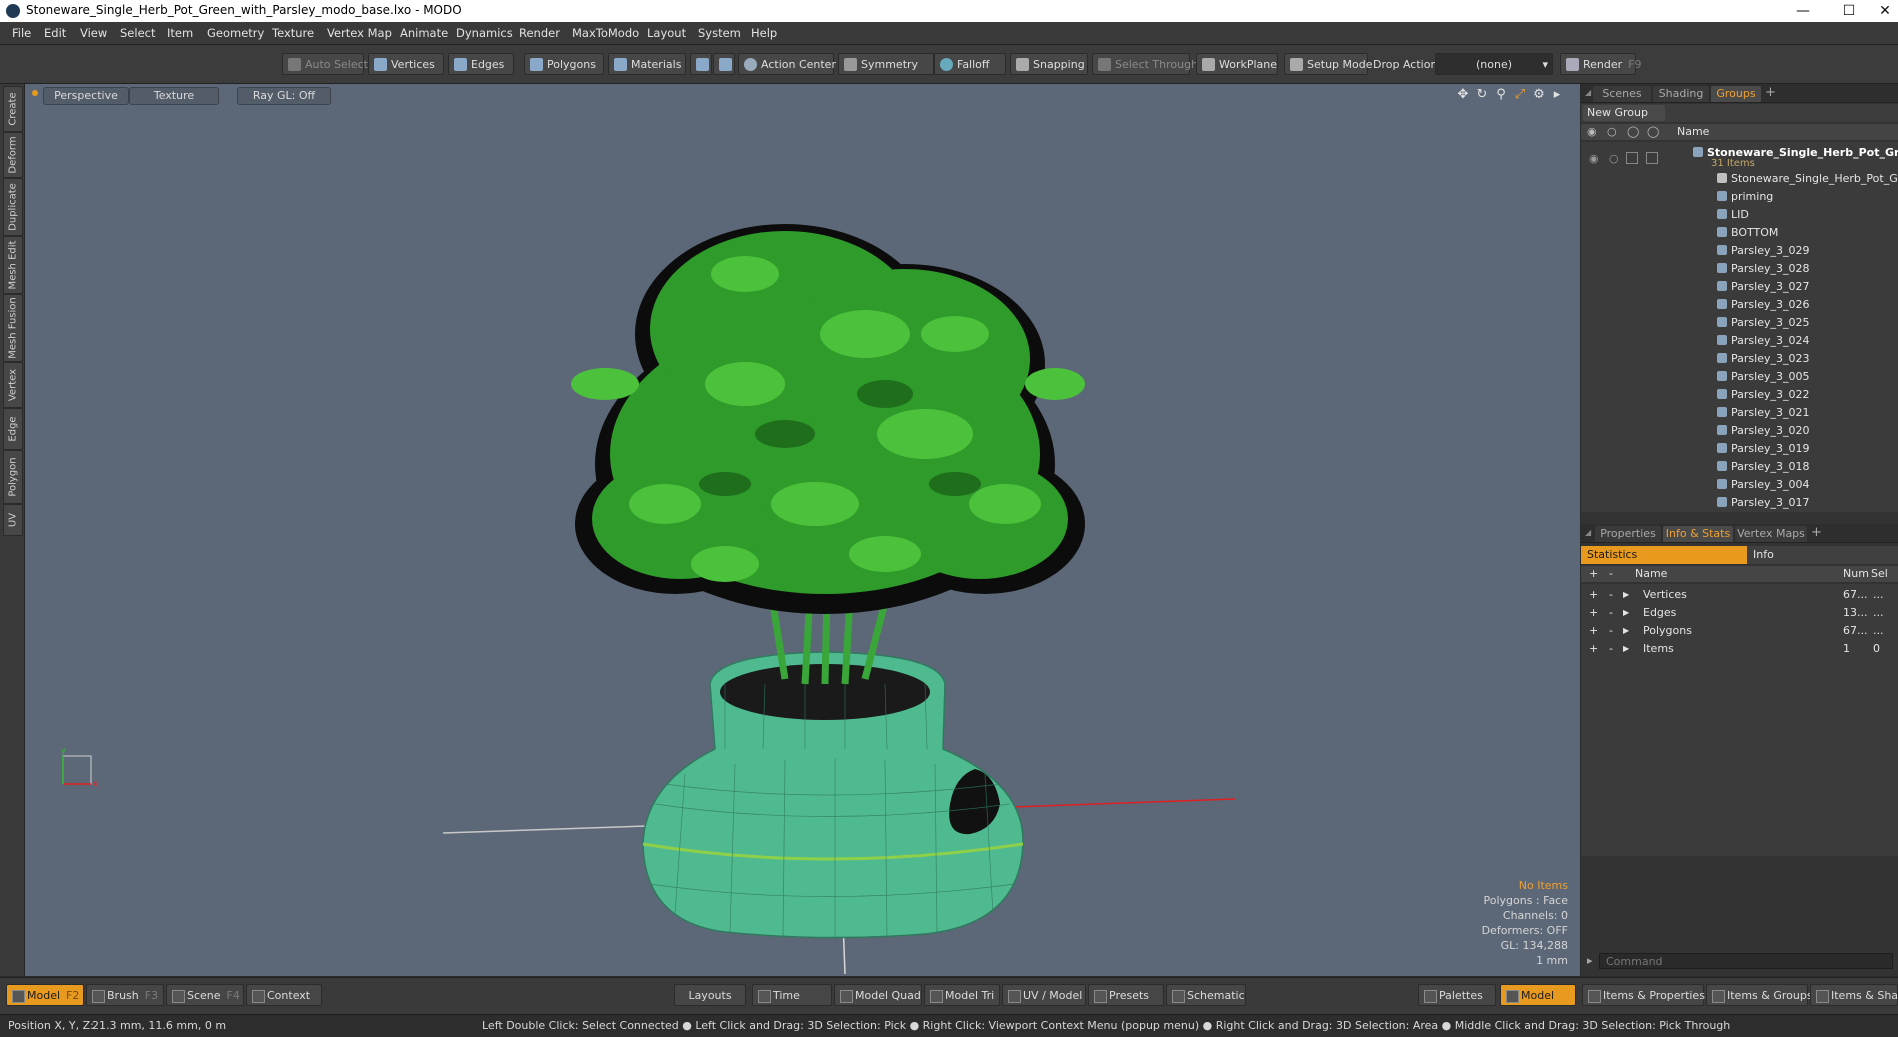 The height and width of the screenshot is (1037, 1898). I want to click on menu-geometry: Geometry, so click(235, 33).